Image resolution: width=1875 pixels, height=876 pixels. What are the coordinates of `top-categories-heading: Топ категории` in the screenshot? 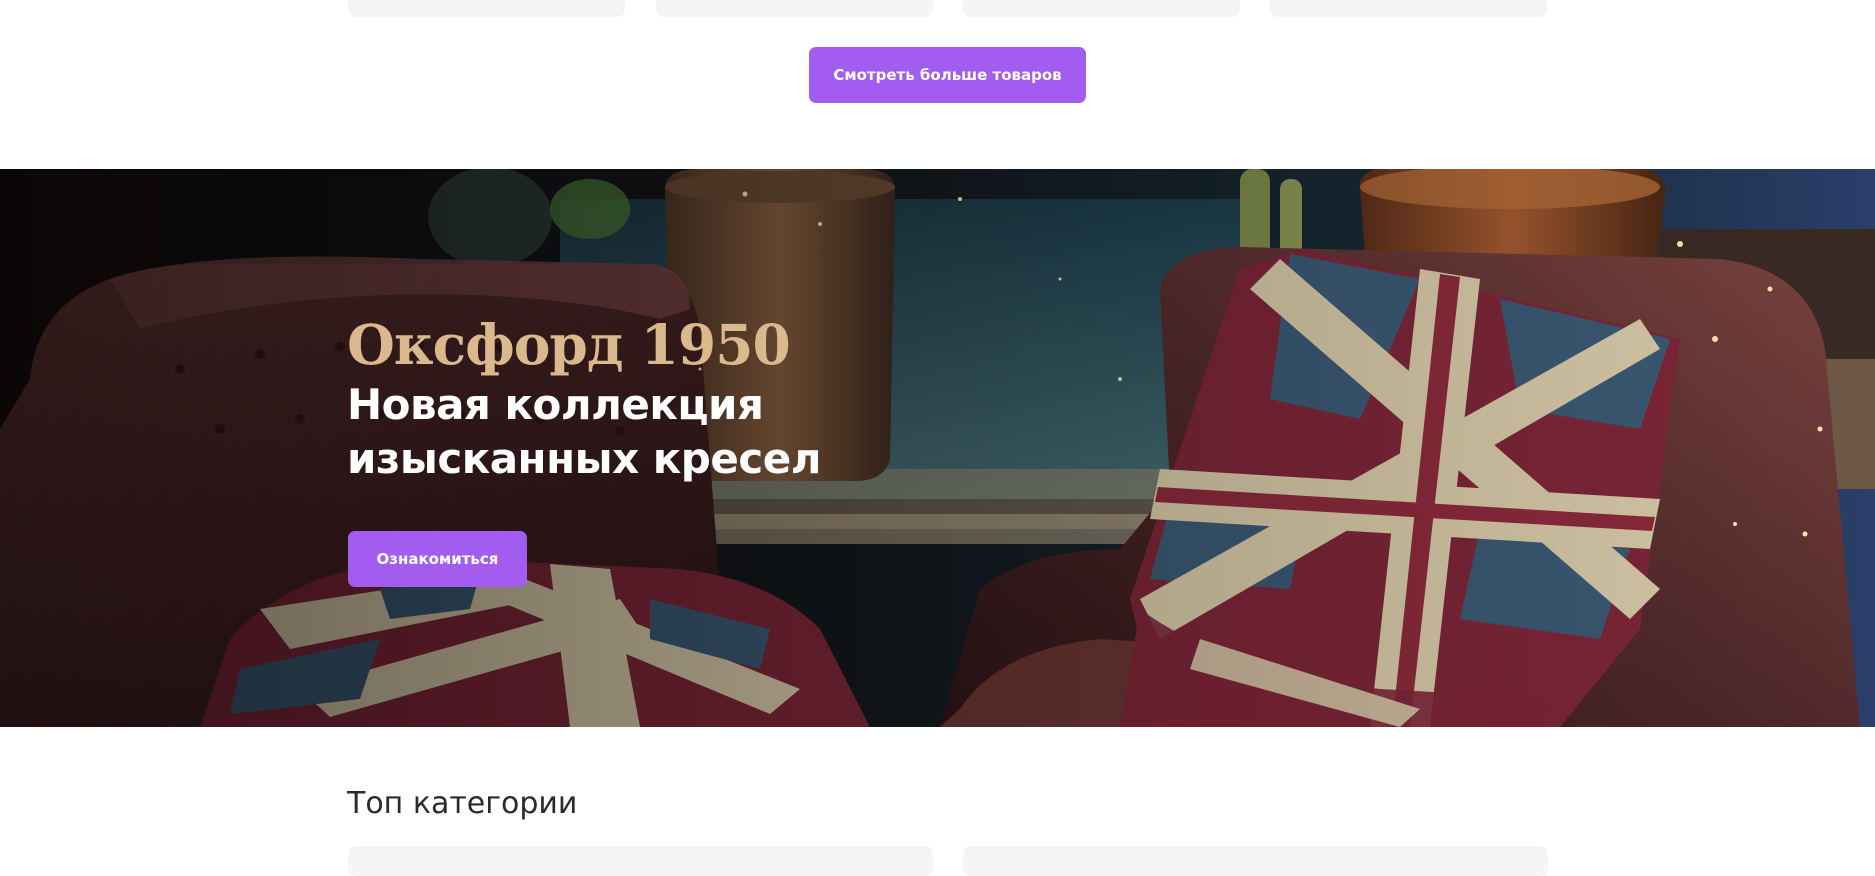 It's located at (462, 803).